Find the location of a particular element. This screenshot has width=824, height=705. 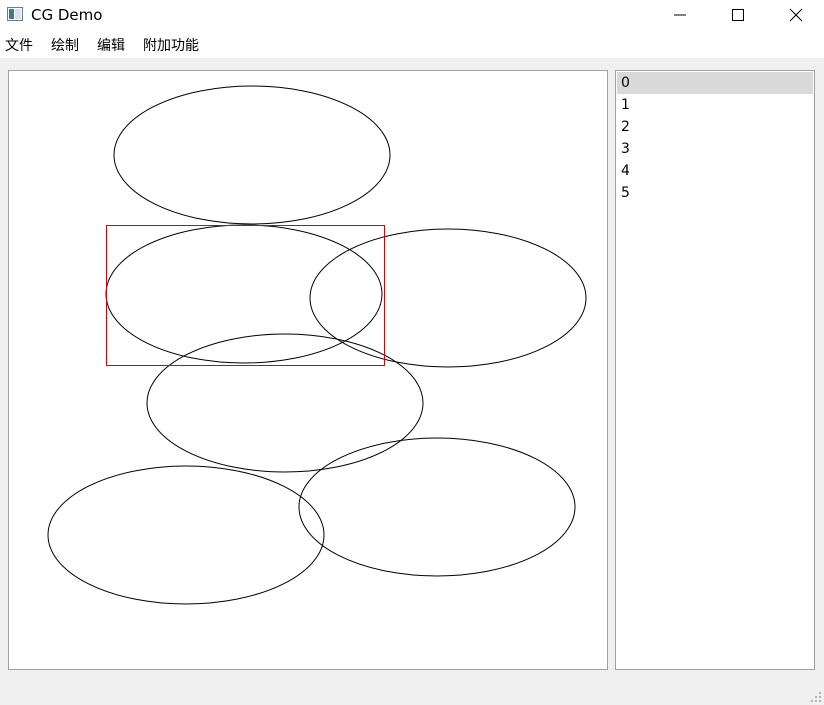

size-grip-icon is located at coordinates (816, 697).